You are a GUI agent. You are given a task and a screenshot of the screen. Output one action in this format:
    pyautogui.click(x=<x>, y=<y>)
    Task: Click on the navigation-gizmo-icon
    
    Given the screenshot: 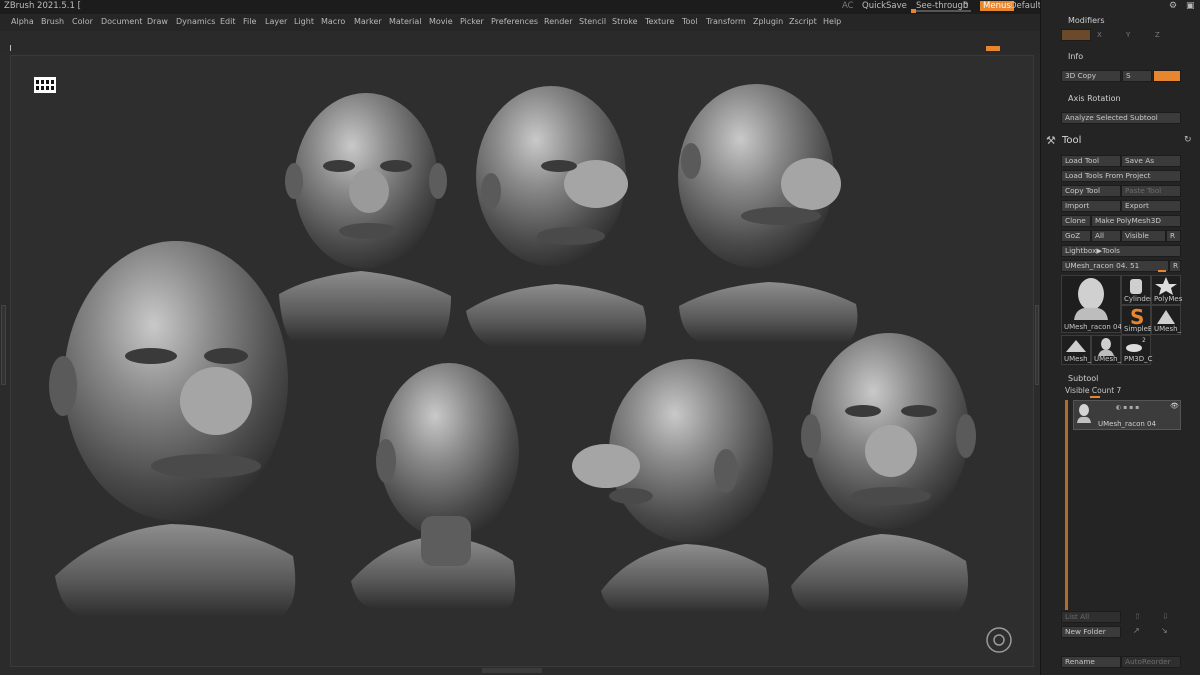 What is the action you would take?
    pyautogui.click(x=999, y=640)
    